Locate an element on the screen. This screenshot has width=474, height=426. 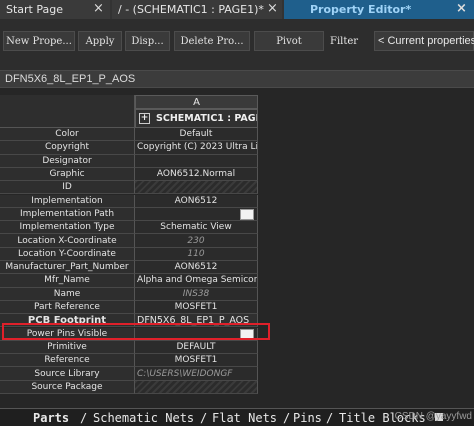
property-name-cell: Name is located at coordinates (67, 294).